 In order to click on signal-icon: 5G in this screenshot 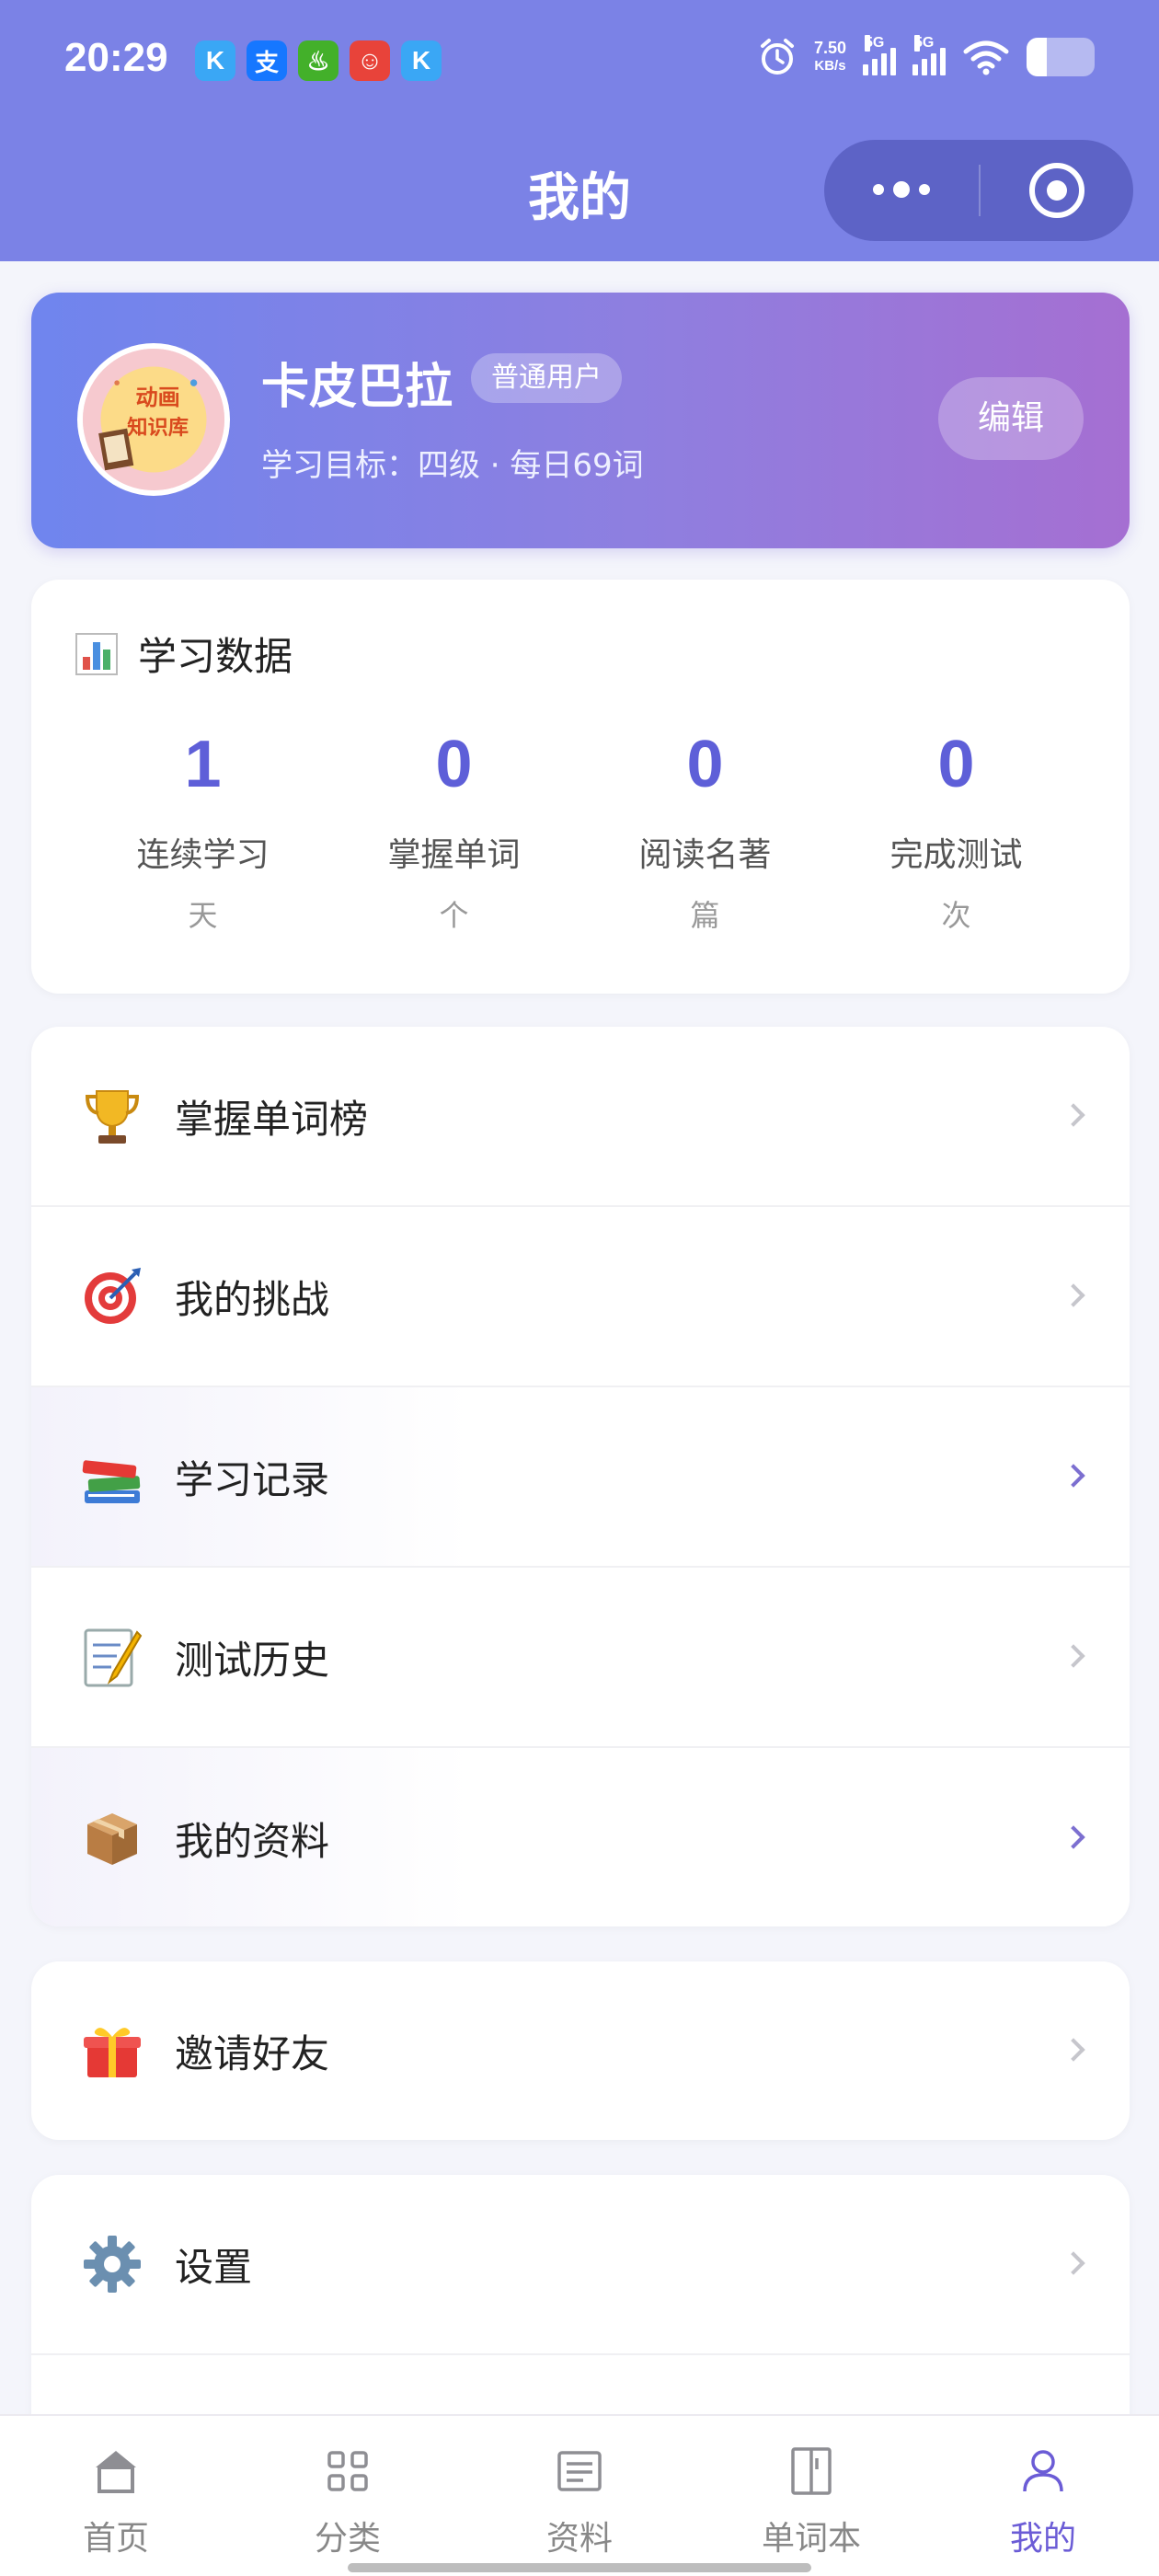, I will do `click(879, 55)`.